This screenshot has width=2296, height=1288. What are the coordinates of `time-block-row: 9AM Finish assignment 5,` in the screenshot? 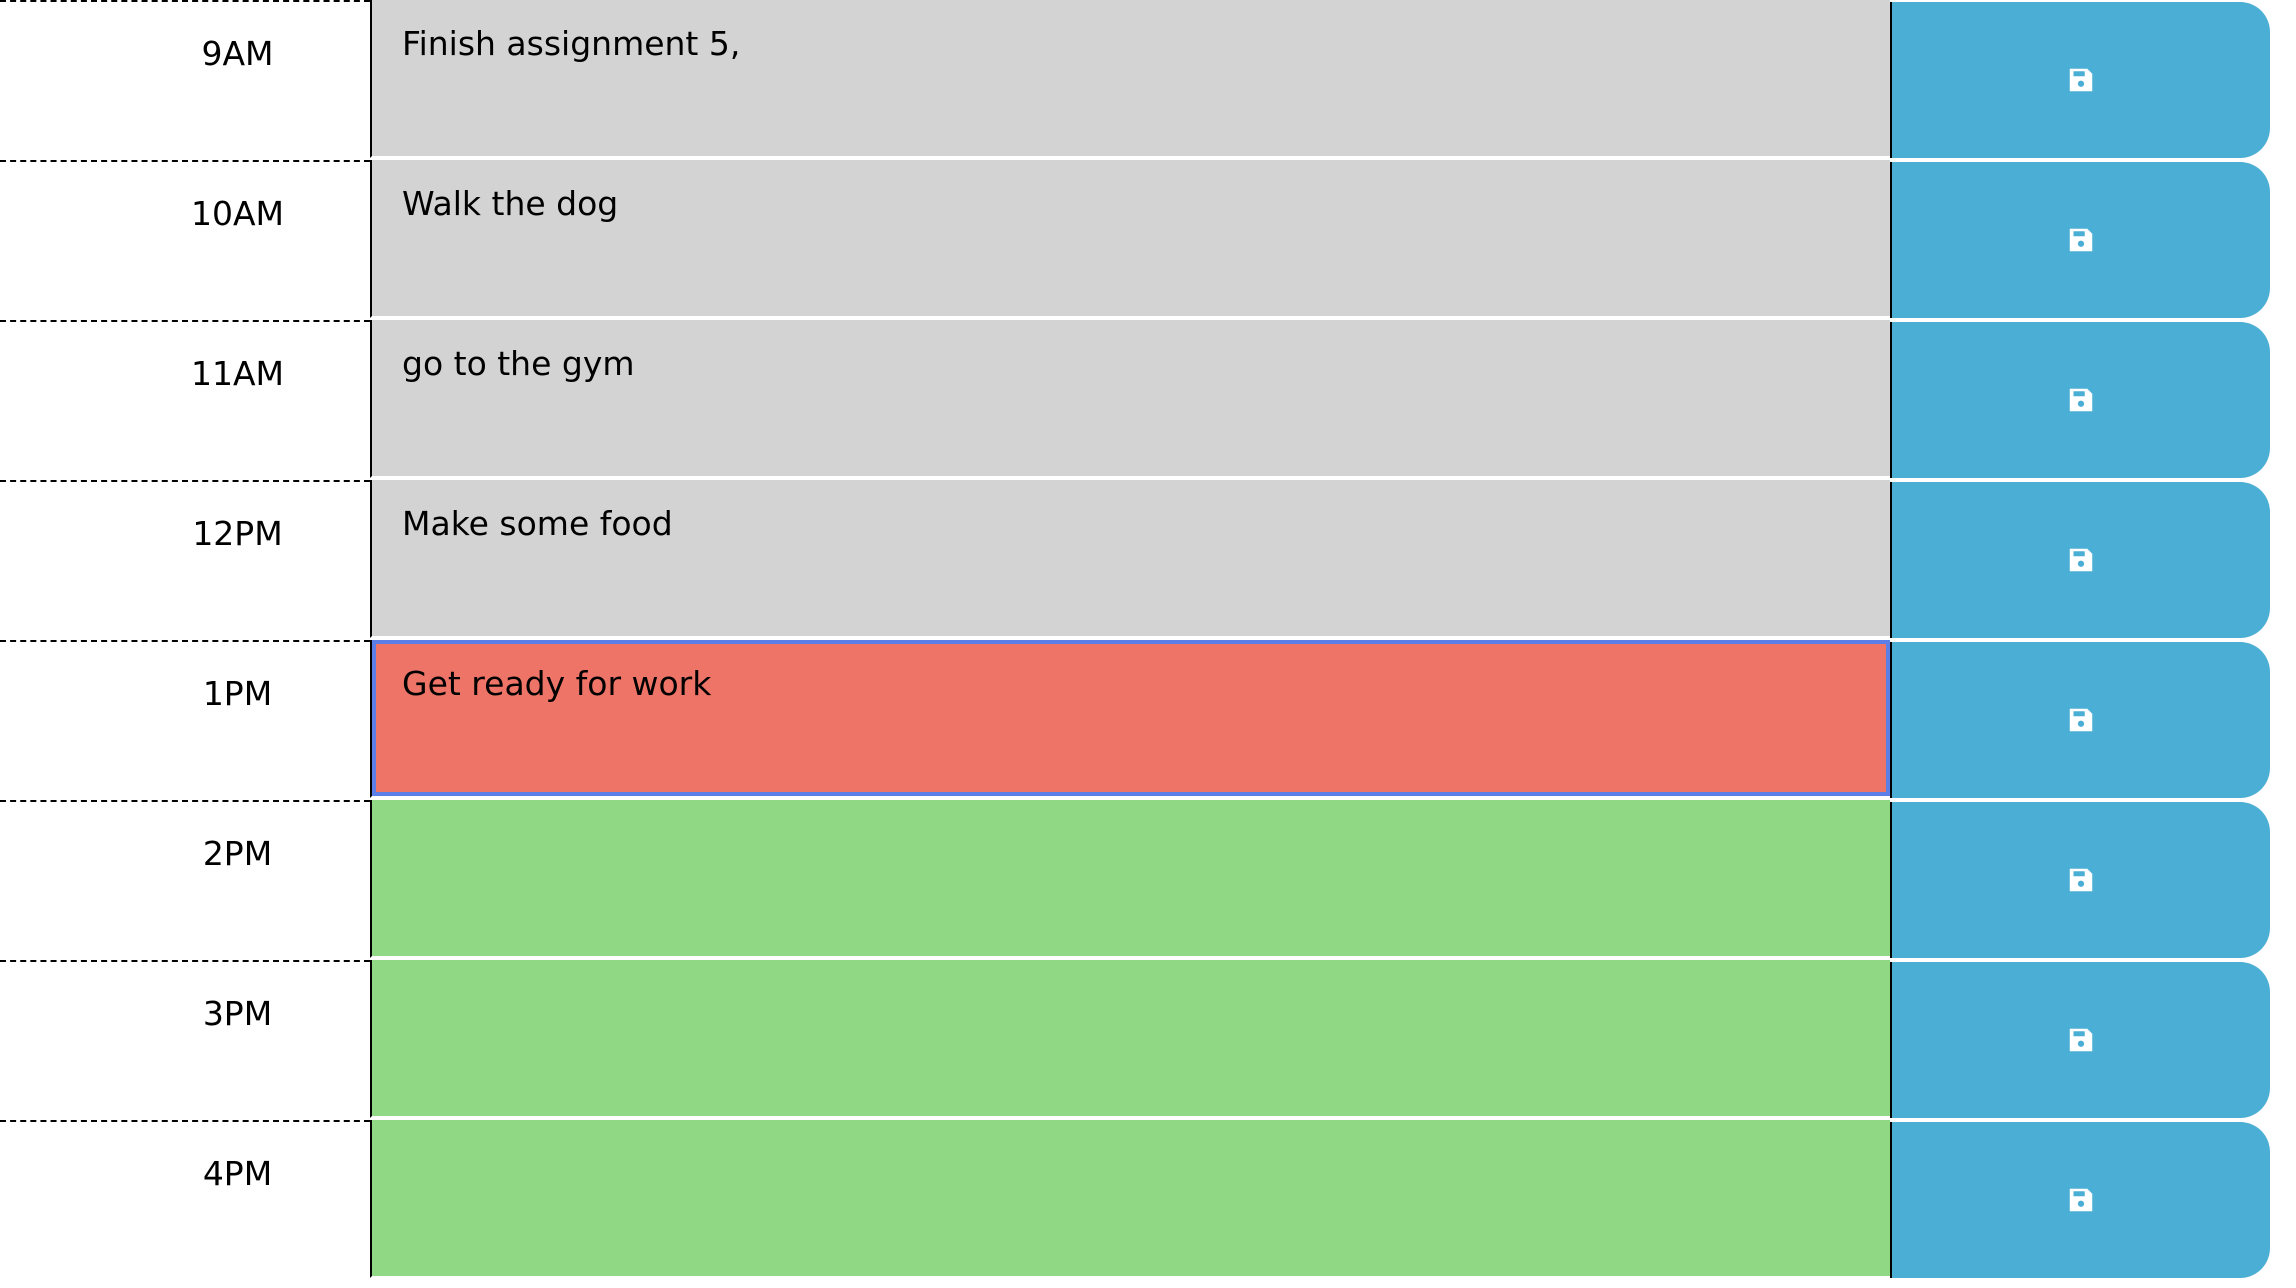 It's located at (1148, 80).